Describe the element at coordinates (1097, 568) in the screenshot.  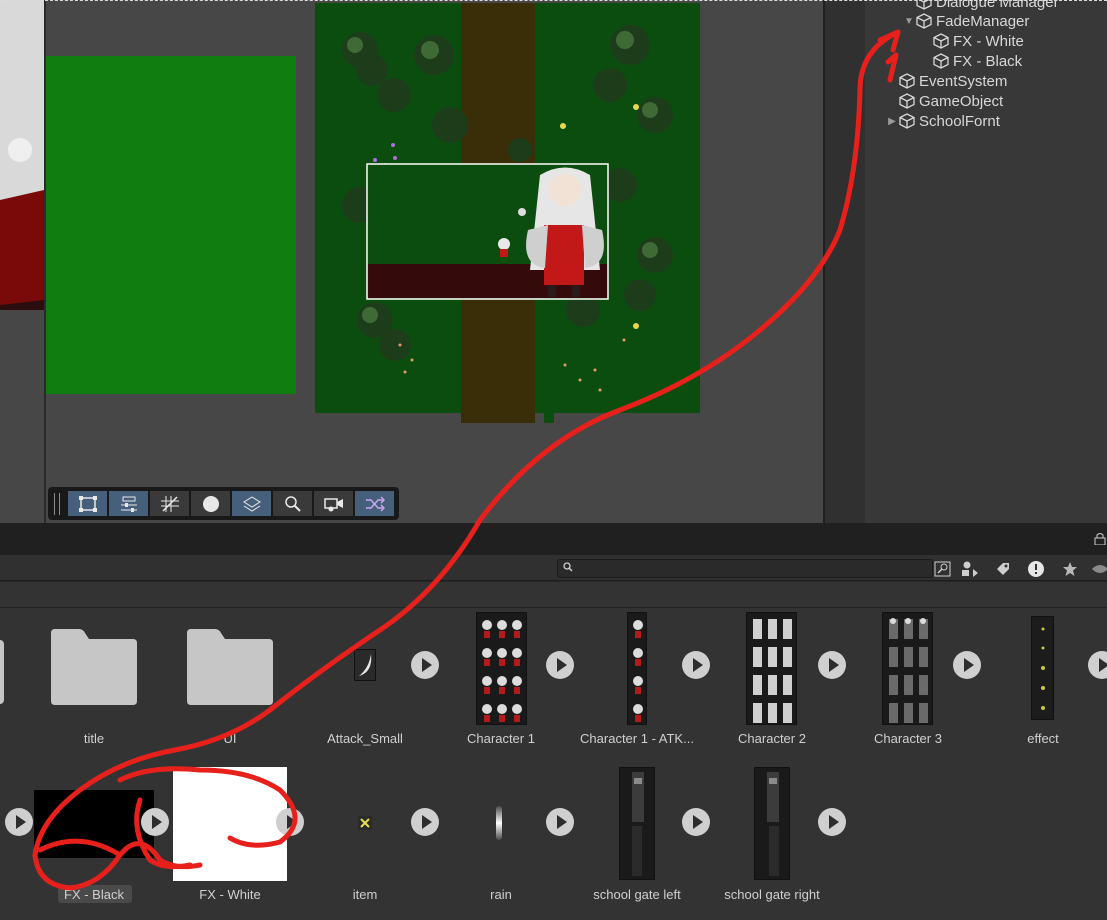
I see `visibility-button` at that location.